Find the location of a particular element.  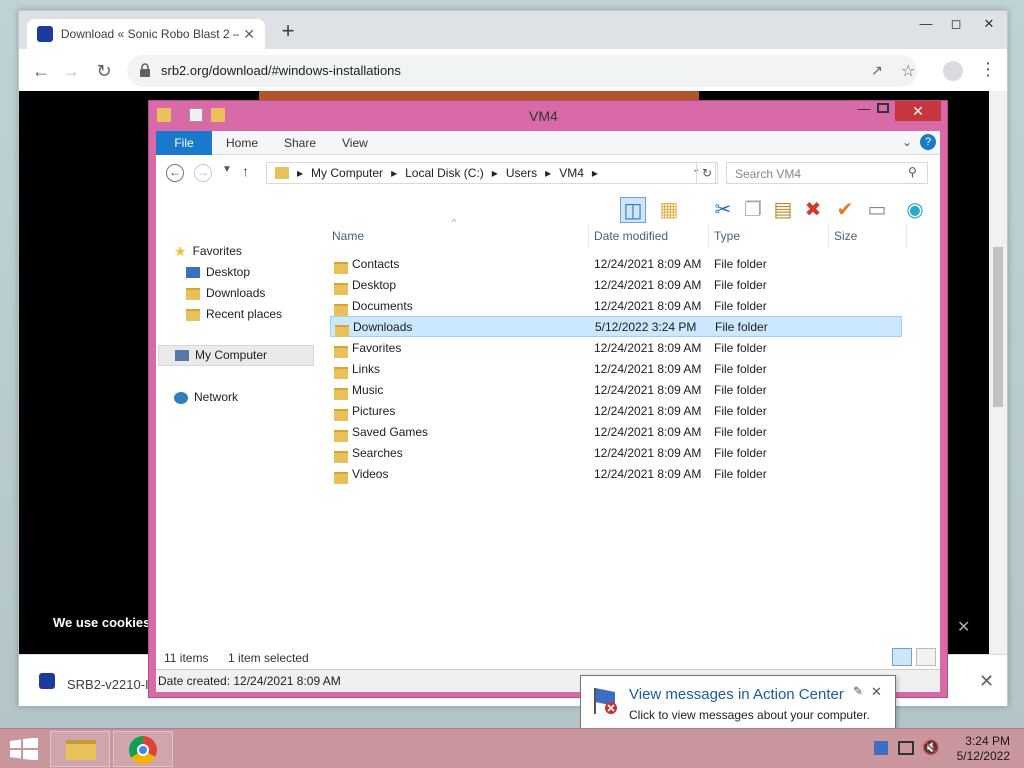

breadcrumb-local-disk: Local Disk (C:) is located at coordinates (444, 173).